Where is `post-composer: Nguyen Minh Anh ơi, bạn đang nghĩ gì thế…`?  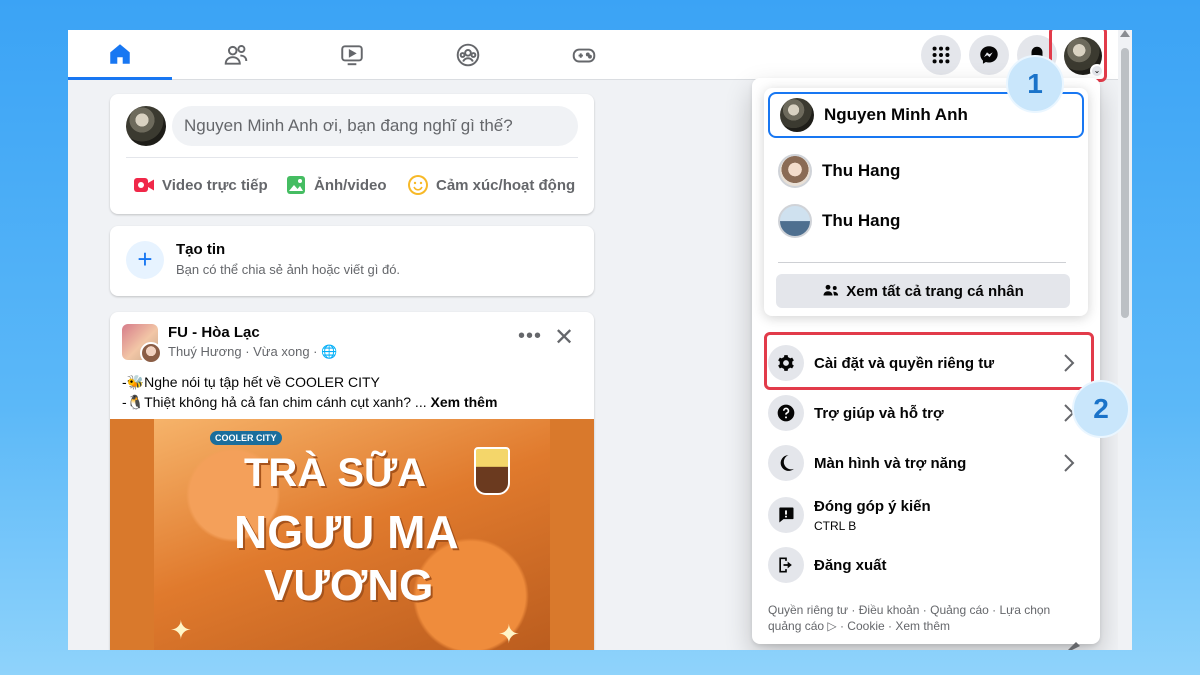 post-composer: Nguyen Minh Anh ơi, bạn đang nghĩ gì thế… is located at coordinates (352, 154).